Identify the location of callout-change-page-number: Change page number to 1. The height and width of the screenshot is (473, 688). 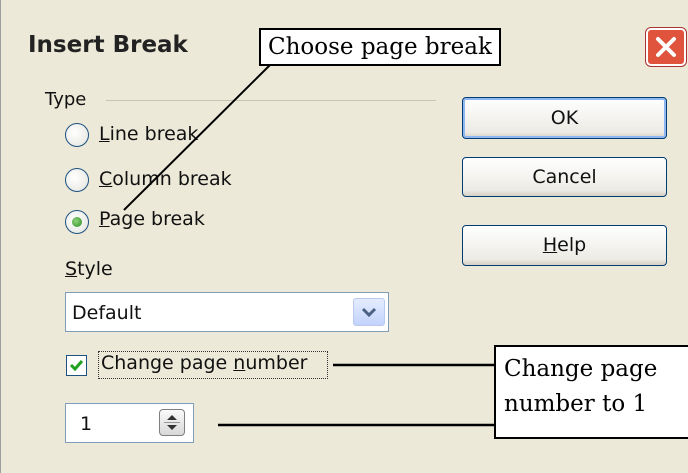
(591, 392).